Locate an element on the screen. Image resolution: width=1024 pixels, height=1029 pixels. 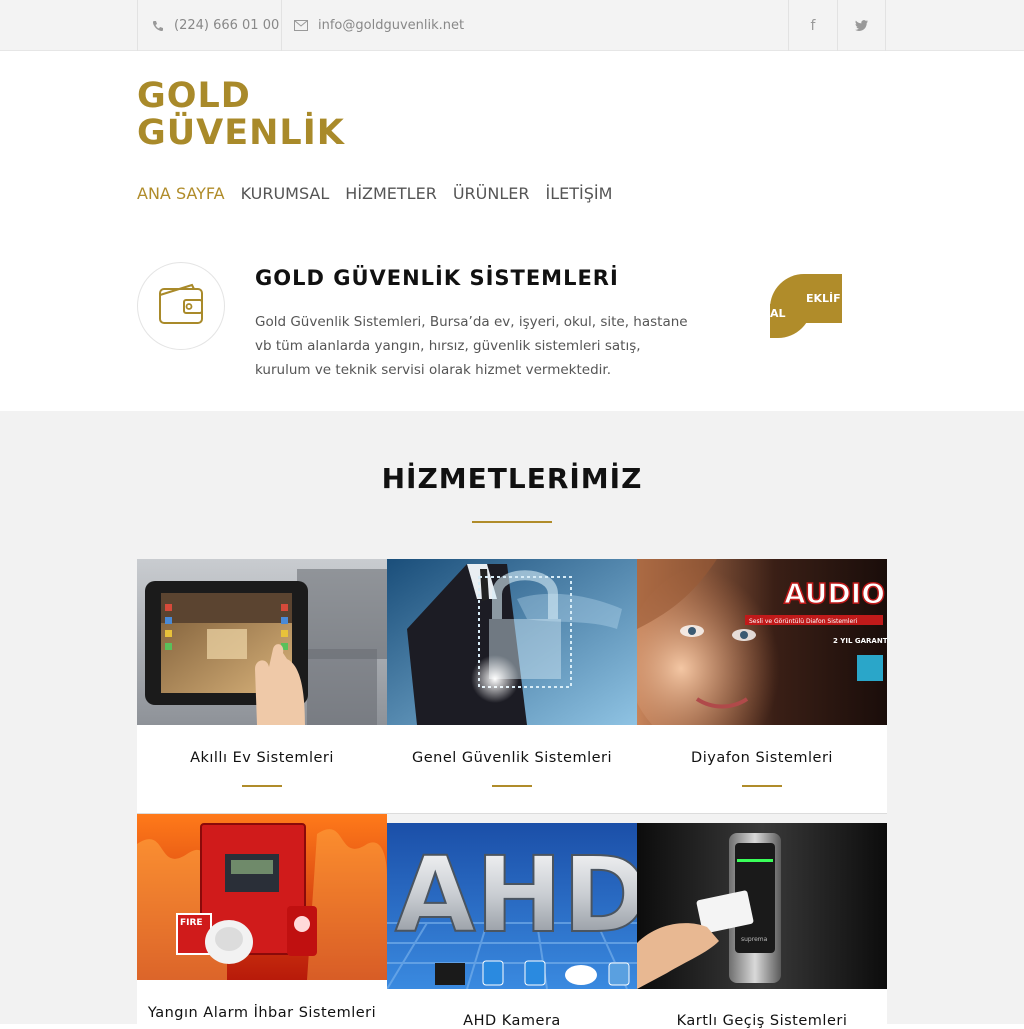
wallet-icon is located at coordinates (181, 303).